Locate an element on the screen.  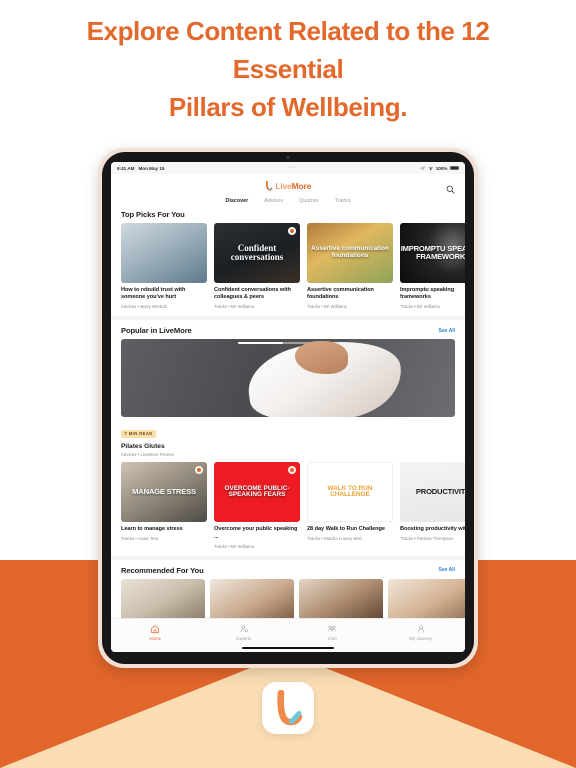
battery-percent: 100% is located at coordinates (441, 168).